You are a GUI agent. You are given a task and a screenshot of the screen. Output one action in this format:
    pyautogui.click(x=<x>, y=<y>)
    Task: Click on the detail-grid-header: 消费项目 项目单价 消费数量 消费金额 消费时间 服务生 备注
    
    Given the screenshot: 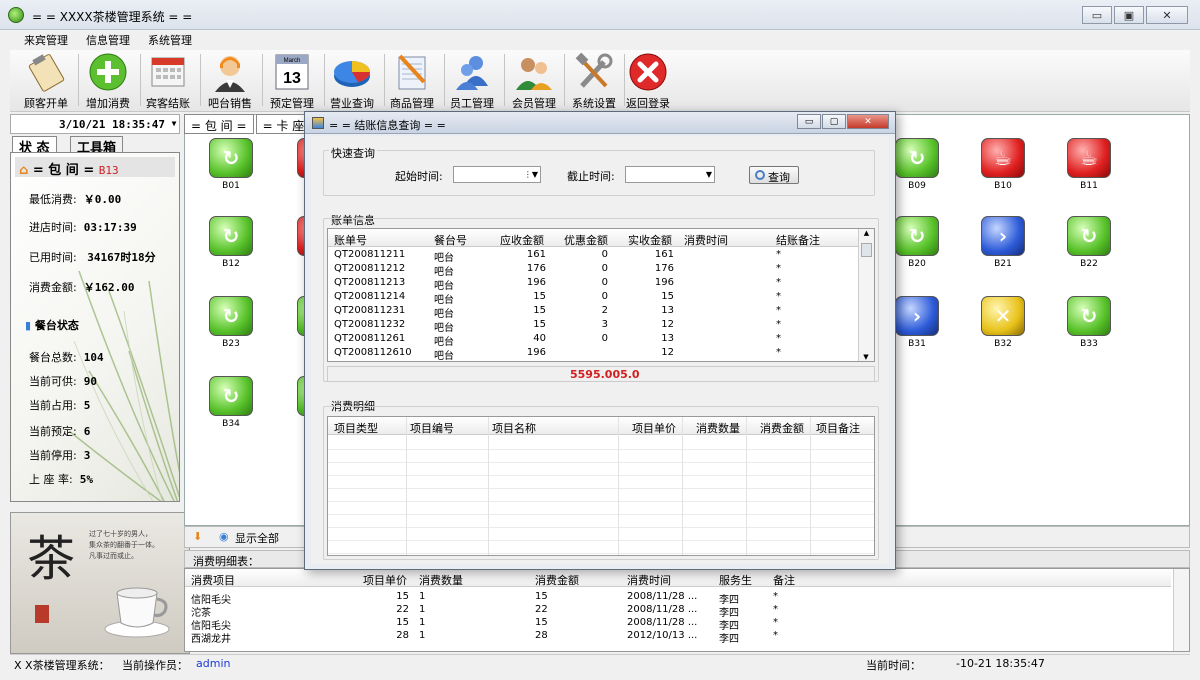 What is the action you would take?
    pyautogui.click(x=678, y=578)
    